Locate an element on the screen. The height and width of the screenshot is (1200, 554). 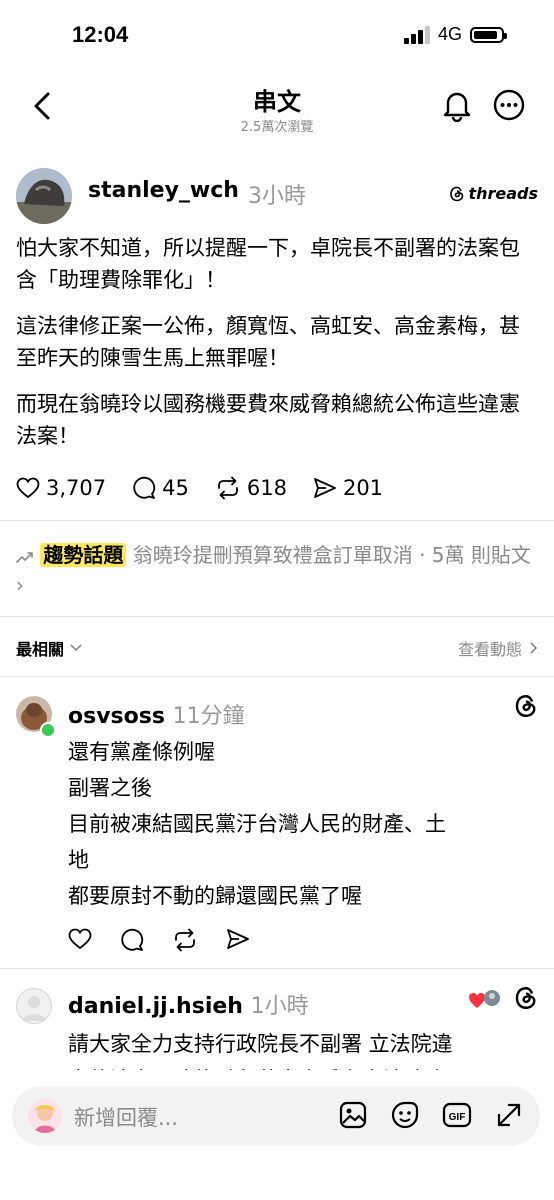
notification-button is located at coordinates (457, 105).